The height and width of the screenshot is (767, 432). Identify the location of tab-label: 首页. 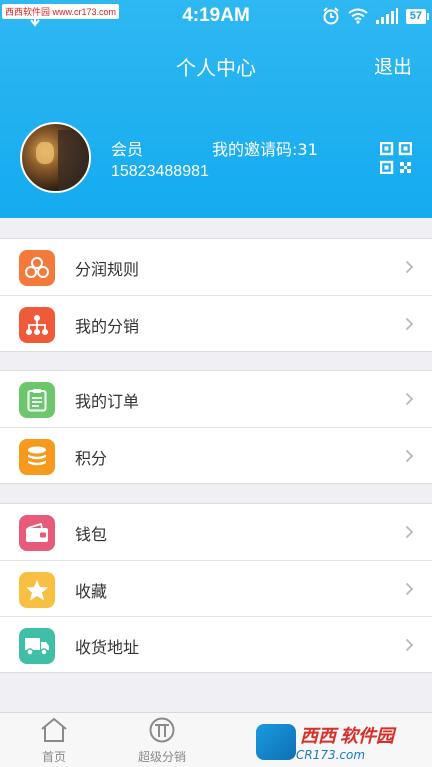
(53, 757).